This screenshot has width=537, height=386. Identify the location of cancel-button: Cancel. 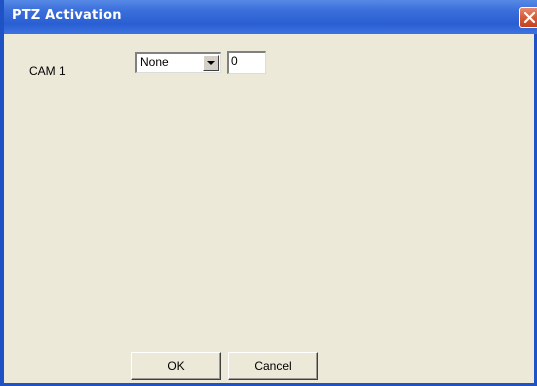
(273, 366).